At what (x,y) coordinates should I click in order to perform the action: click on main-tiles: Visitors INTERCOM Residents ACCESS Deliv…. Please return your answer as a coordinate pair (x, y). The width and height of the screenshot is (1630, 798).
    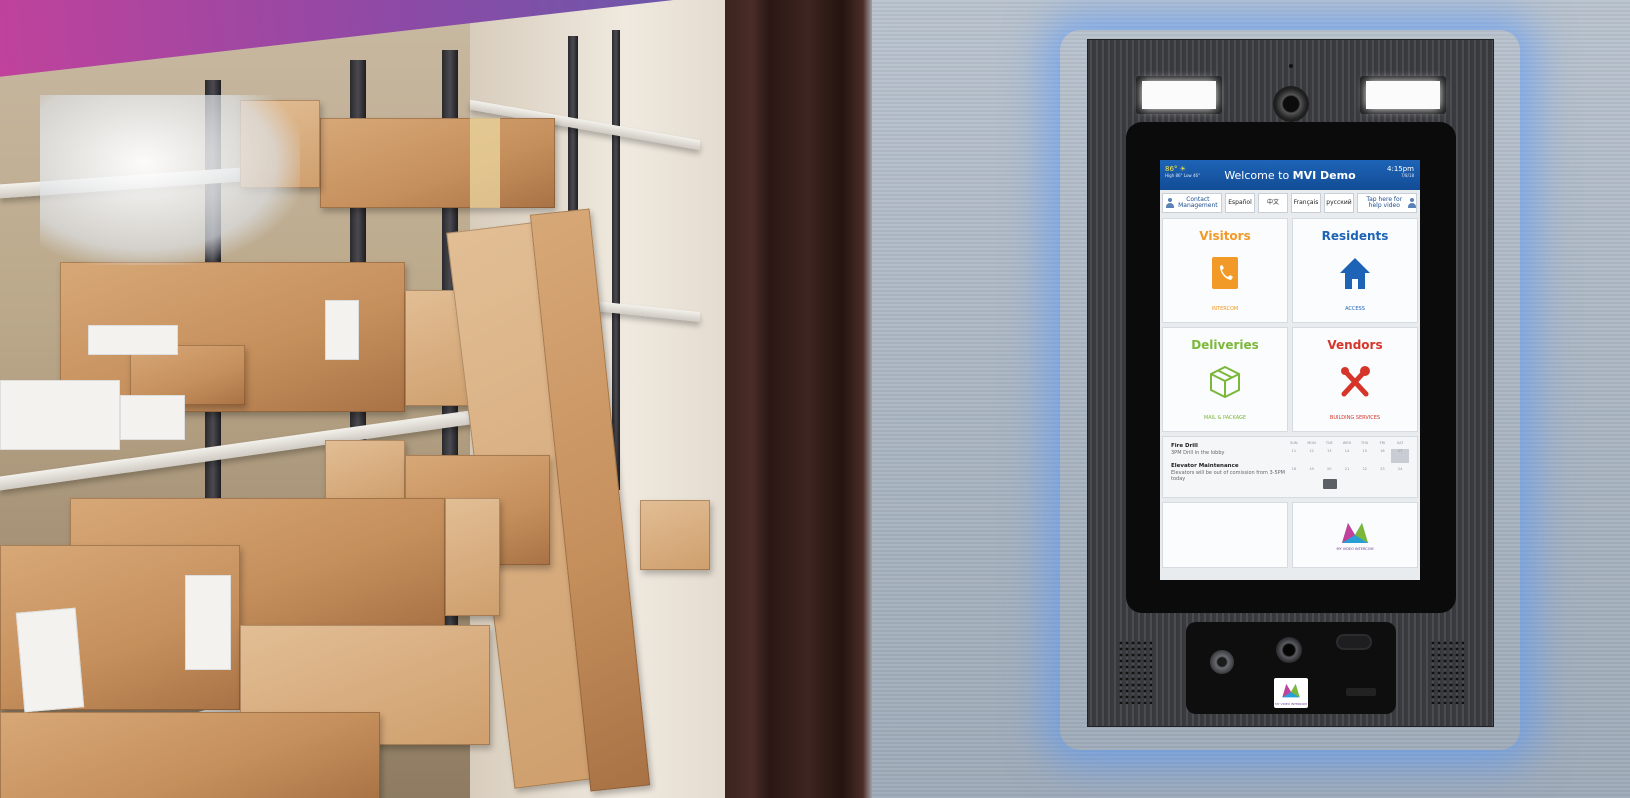
    Looking at the image, I should click on (1290, 325).